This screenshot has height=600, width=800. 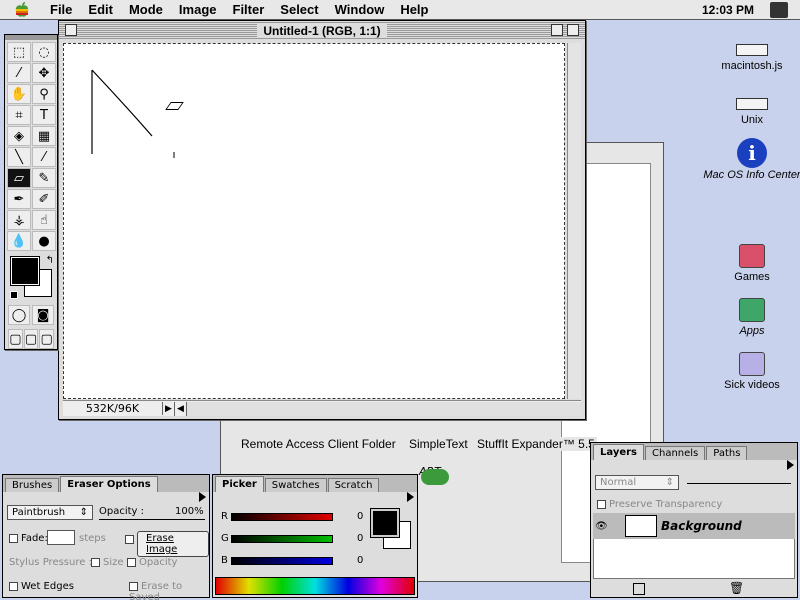 I want to click on desktop-icon-games: Games, so click(x=752, y=263).